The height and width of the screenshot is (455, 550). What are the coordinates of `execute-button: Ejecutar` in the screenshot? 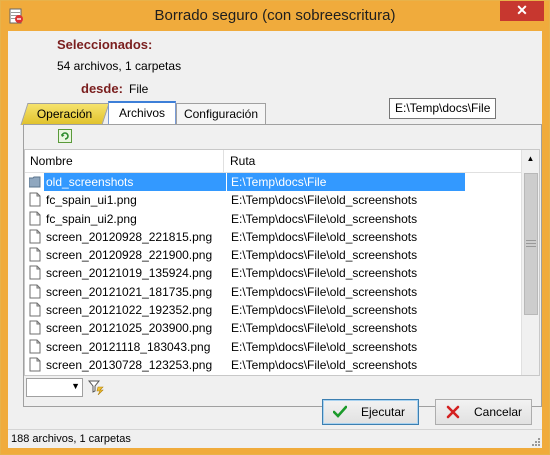 It's located at (370, 412).